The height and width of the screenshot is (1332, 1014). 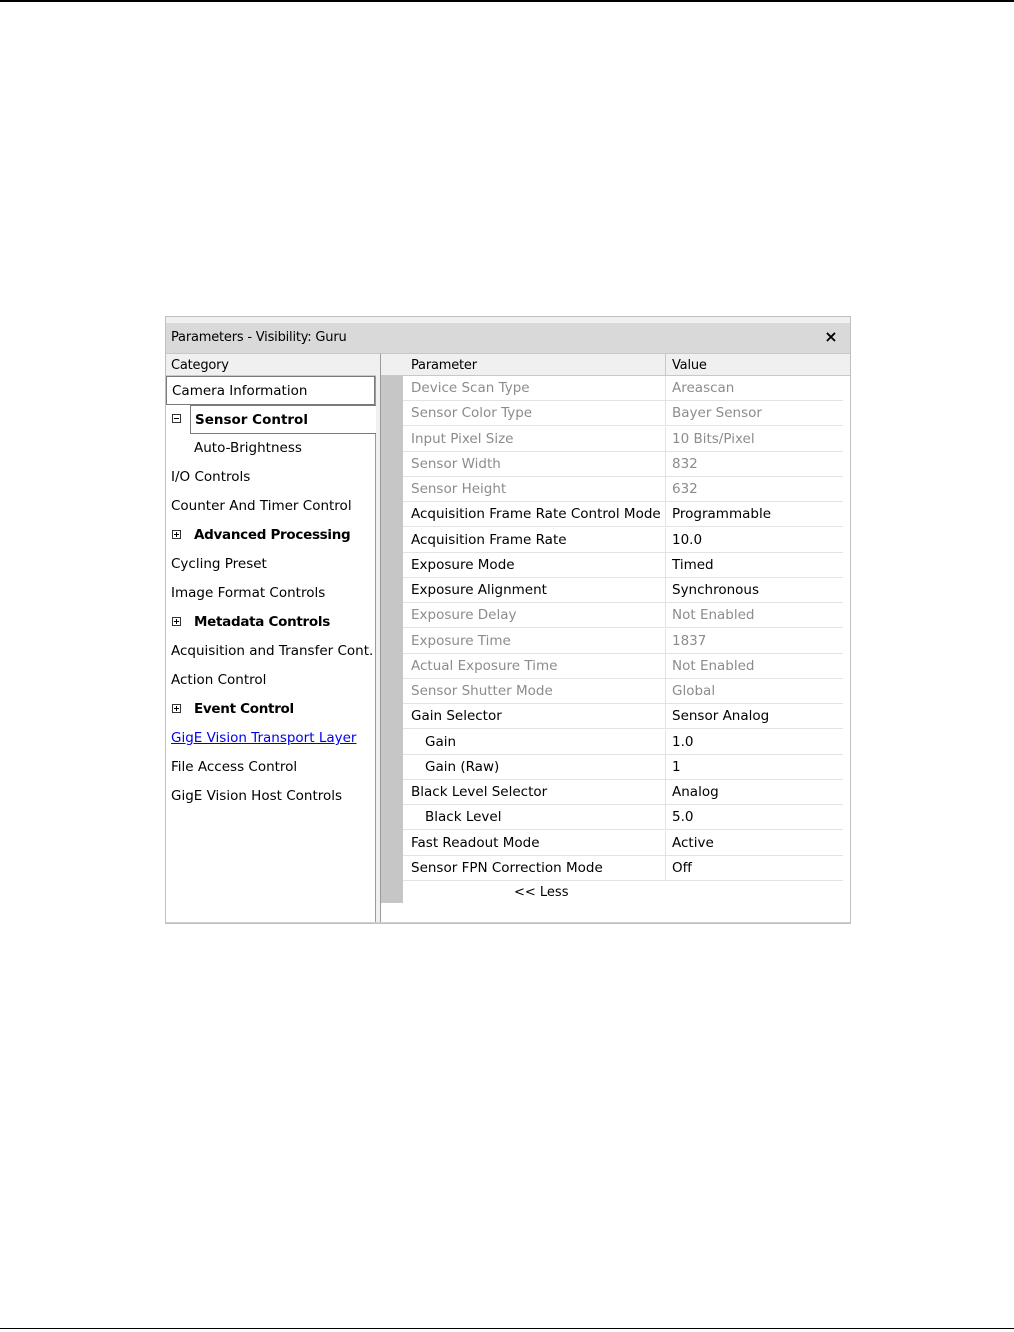 I want to click on parameter-row: Actual Exposure Time Not Enabled, so click(x=623, y=666).